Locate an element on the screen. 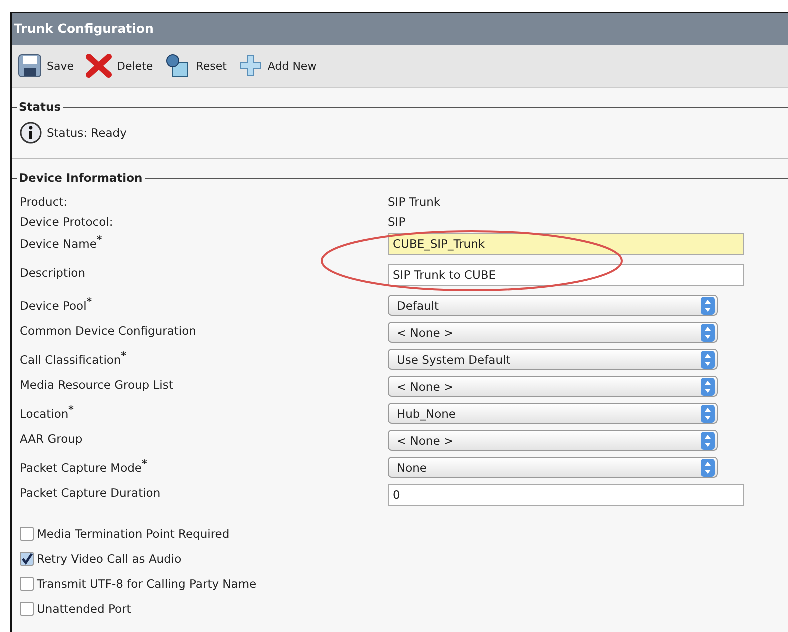  dropdown: Default is located at coordinates (553, 305).